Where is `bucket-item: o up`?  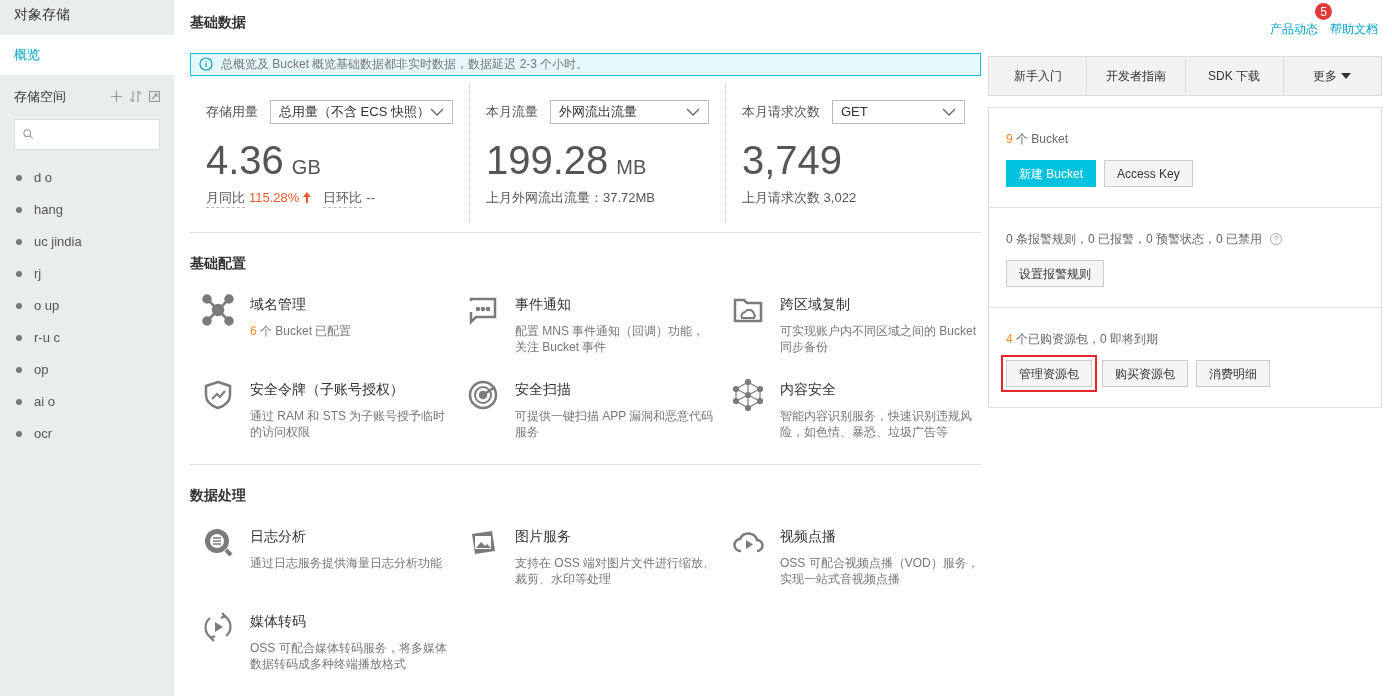 bucket-item: o up is located at coordinates (47, 305).